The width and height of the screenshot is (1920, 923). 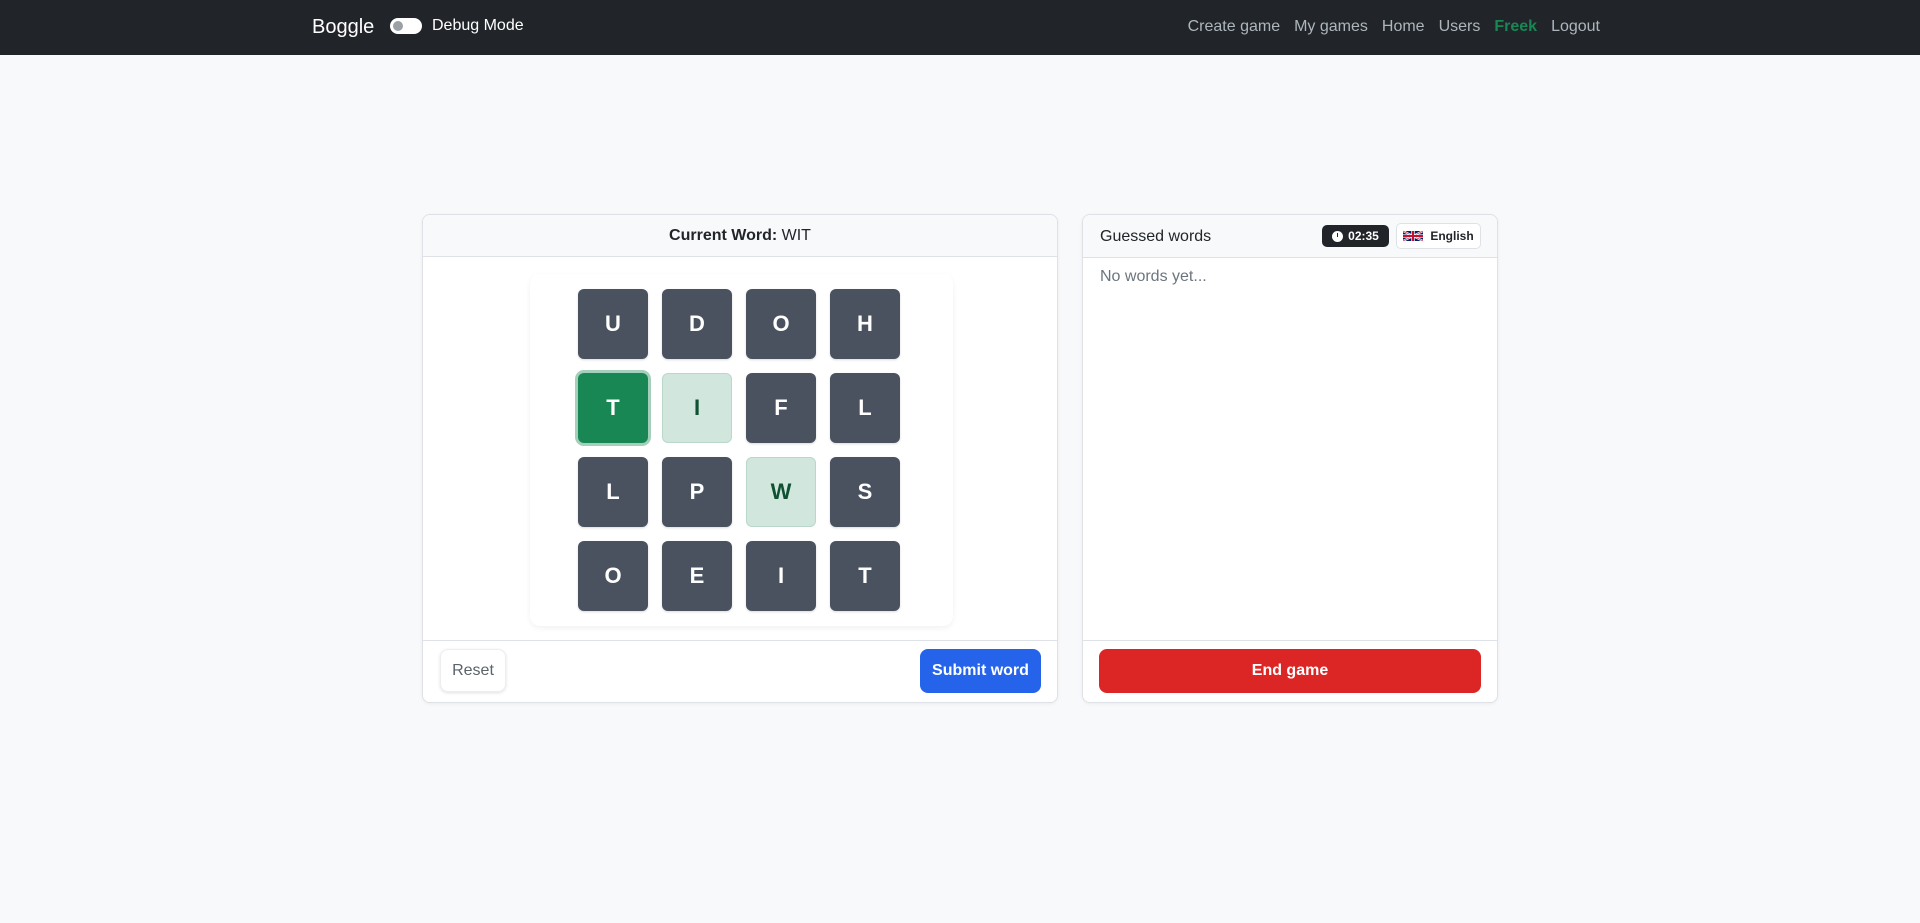 I want to click on nav-link-my-games: My games, so click(x=1331, y=27).